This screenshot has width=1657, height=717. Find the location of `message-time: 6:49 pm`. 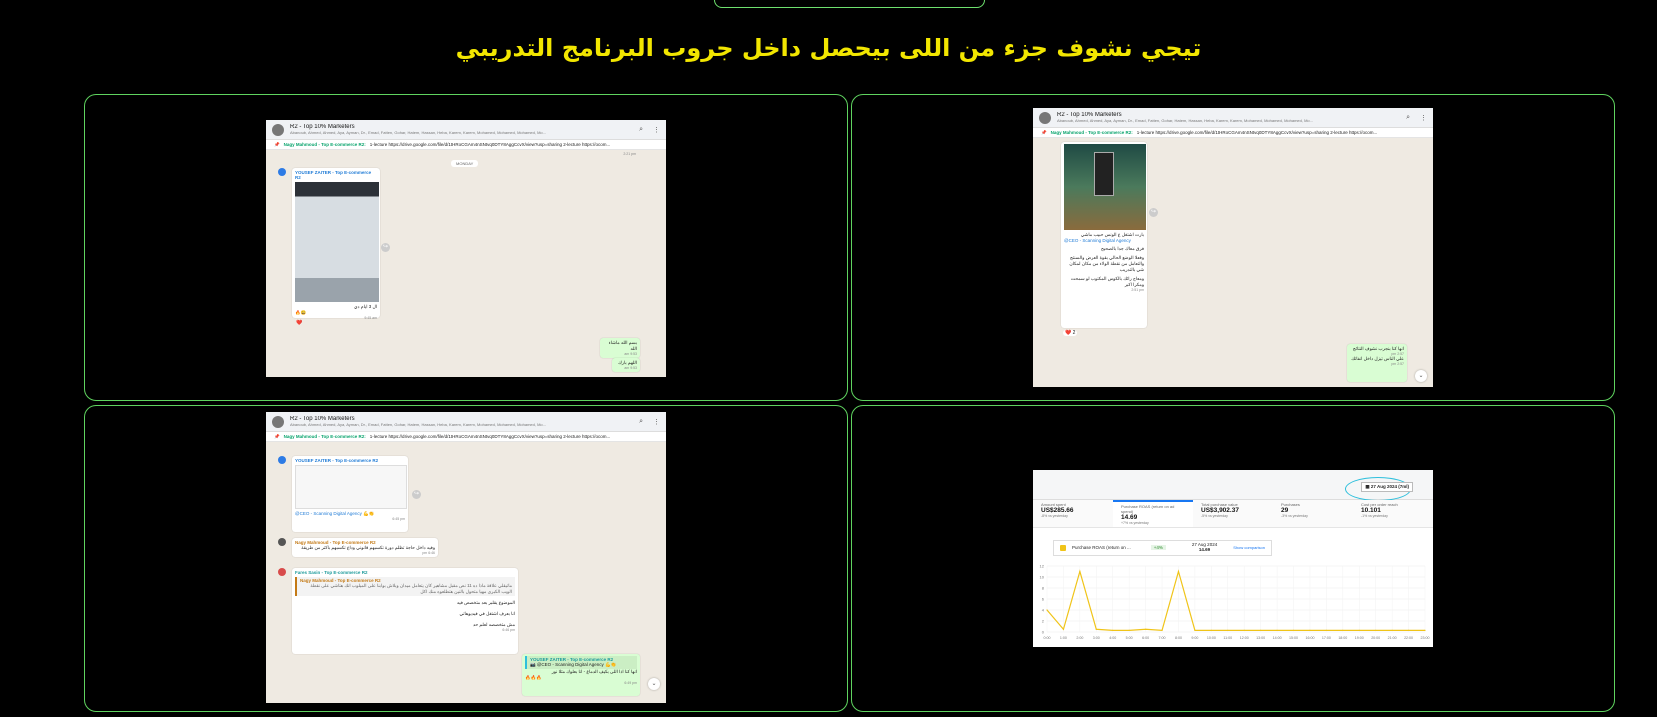

message-time: 6:49 pm is located at coordinates (630, 683).